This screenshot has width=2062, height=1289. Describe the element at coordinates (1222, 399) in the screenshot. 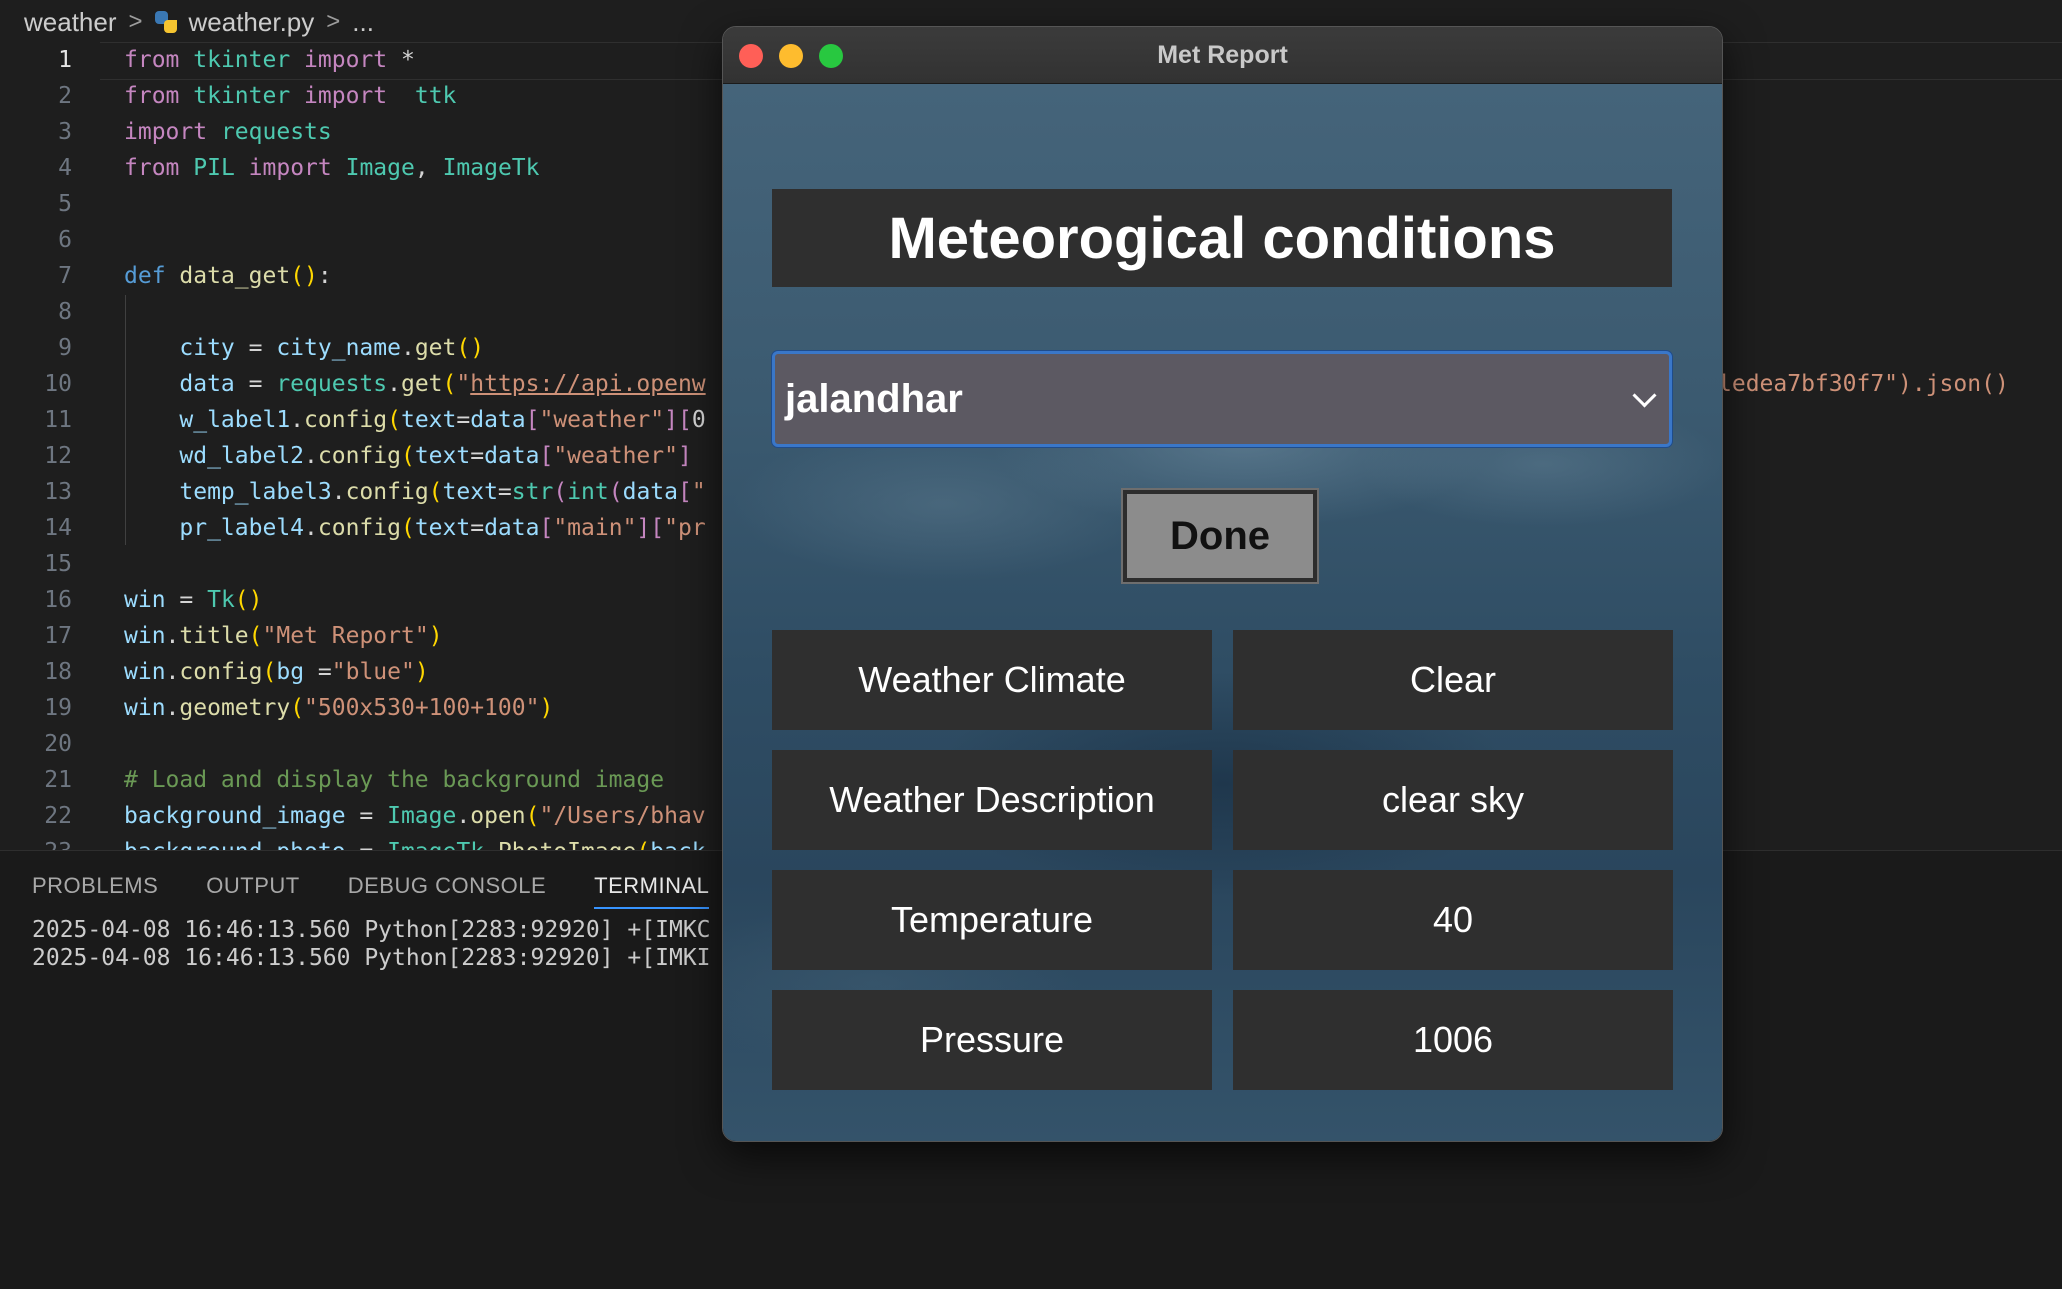

I see `city-combobox: jalandhar` at that location.